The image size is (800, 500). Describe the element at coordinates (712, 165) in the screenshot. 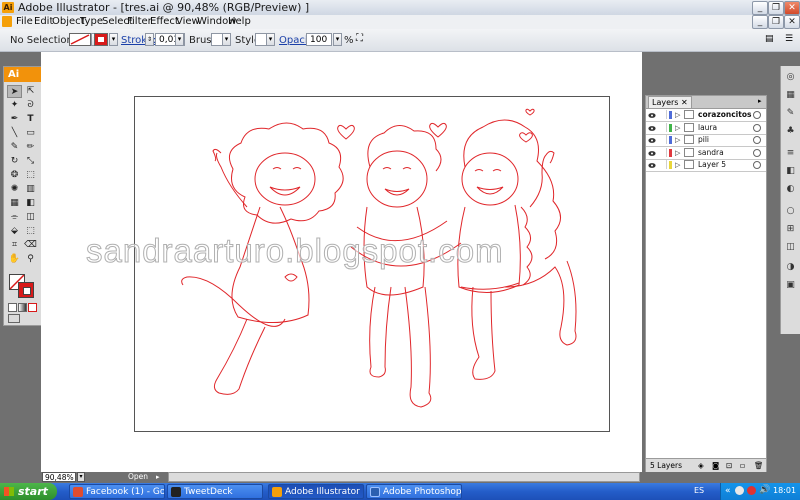

I see `layer-name: Layer 5` at that location.